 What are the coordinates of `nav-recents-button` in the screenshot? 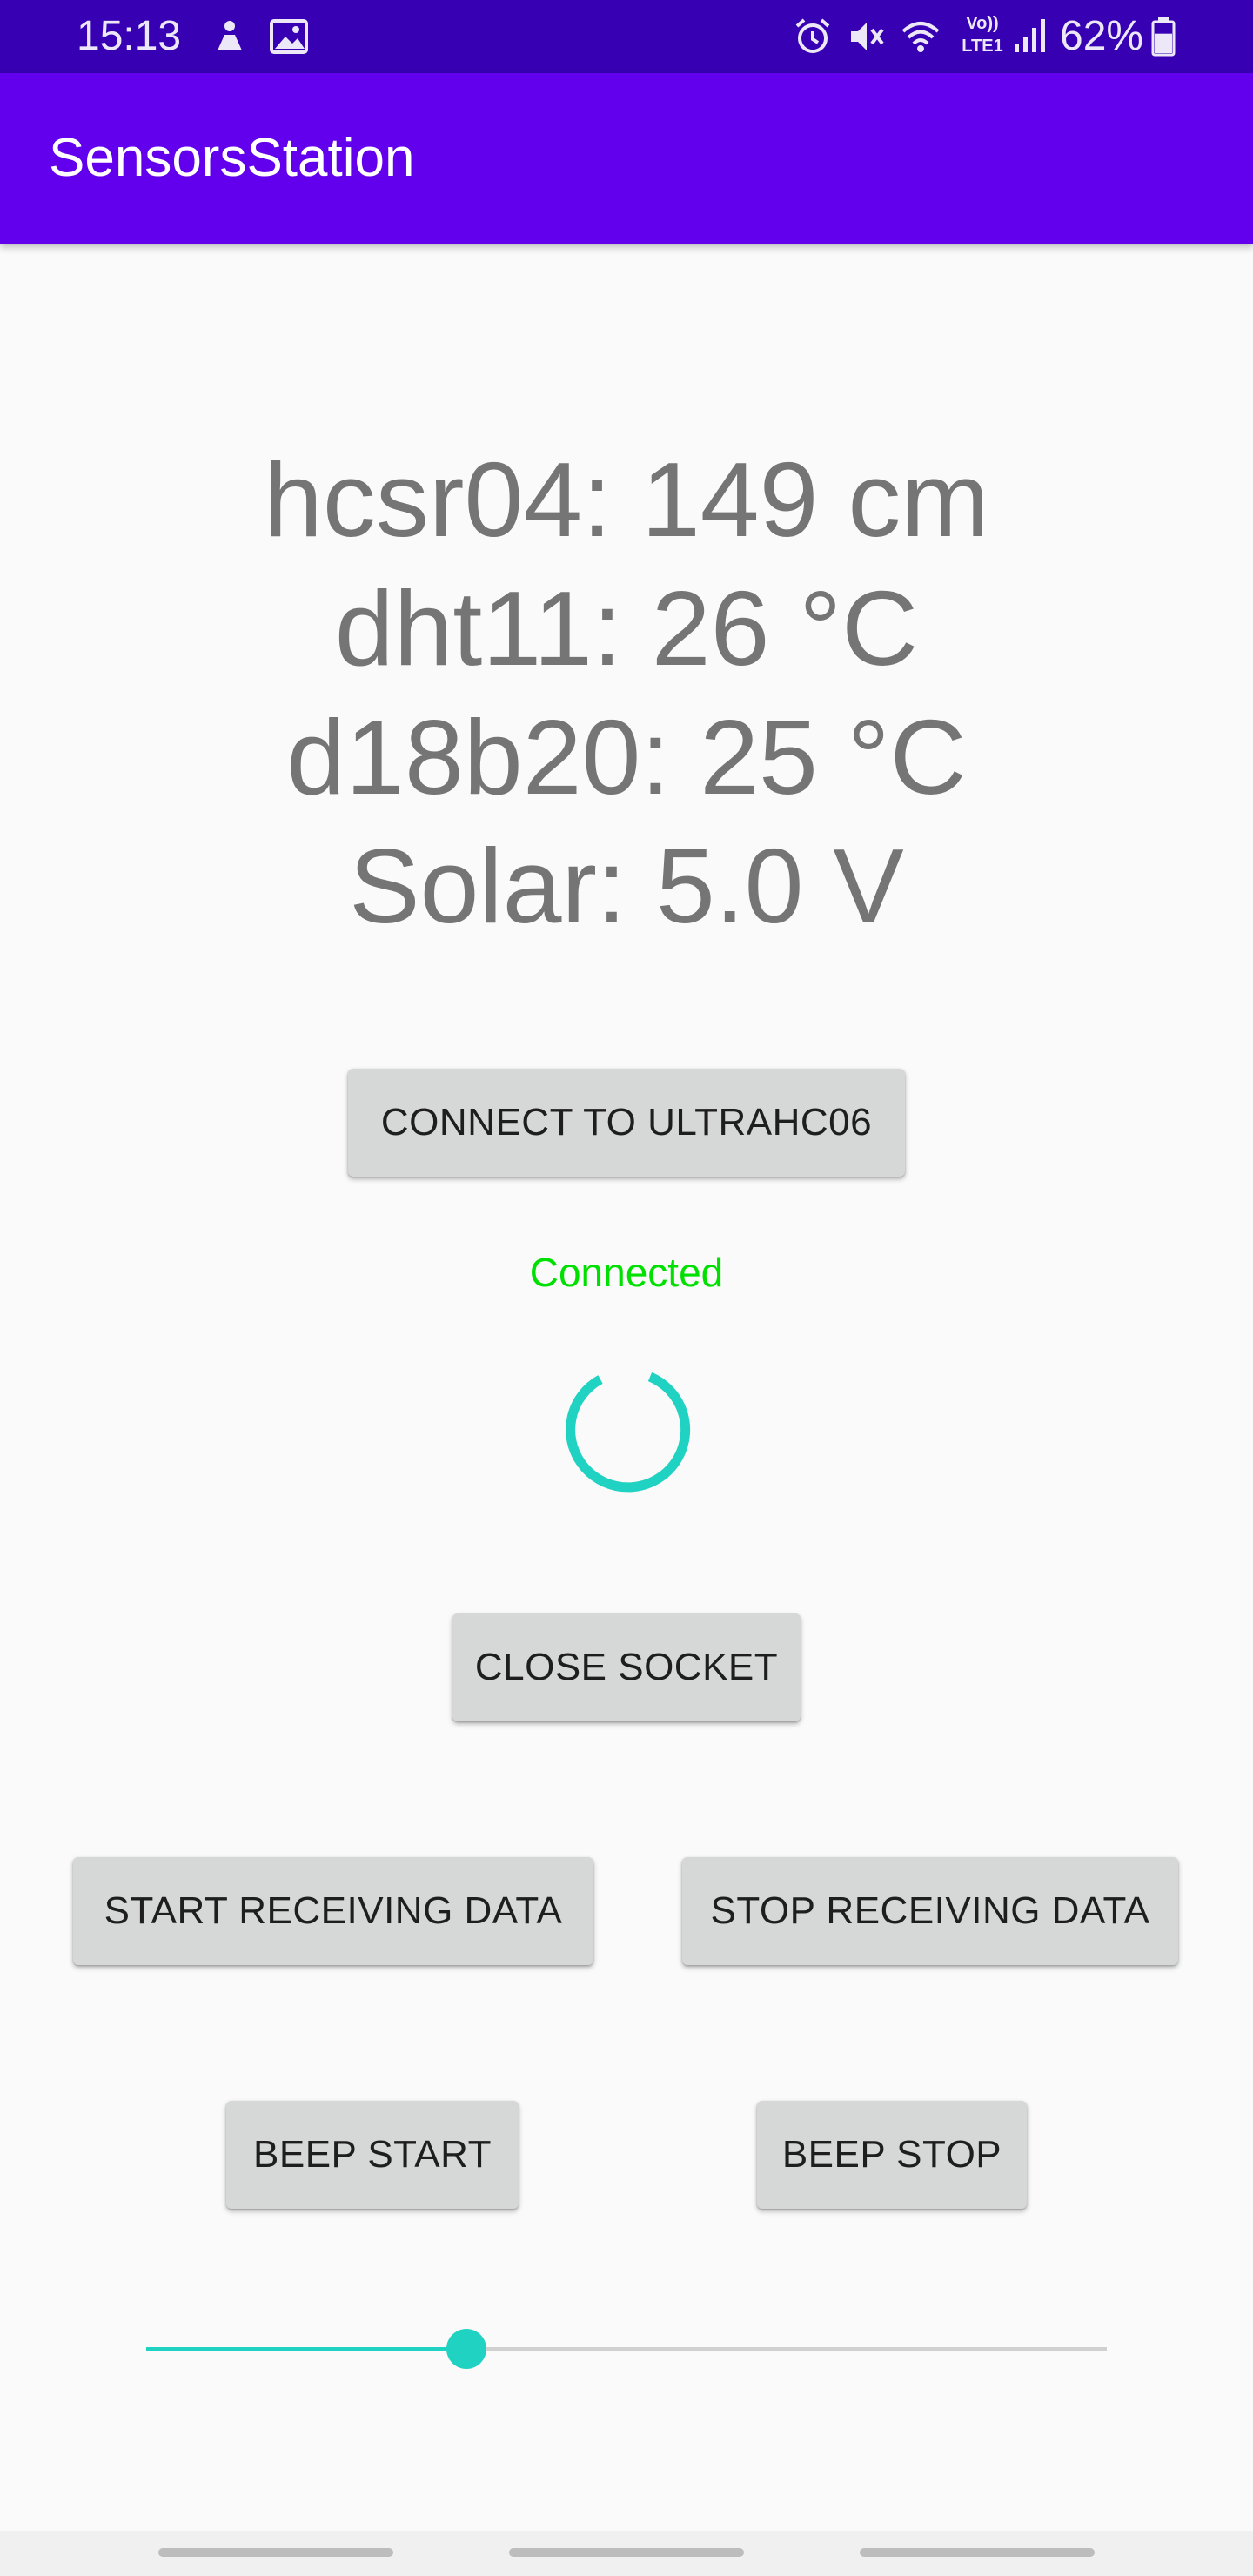 It's located at (275, 2553).